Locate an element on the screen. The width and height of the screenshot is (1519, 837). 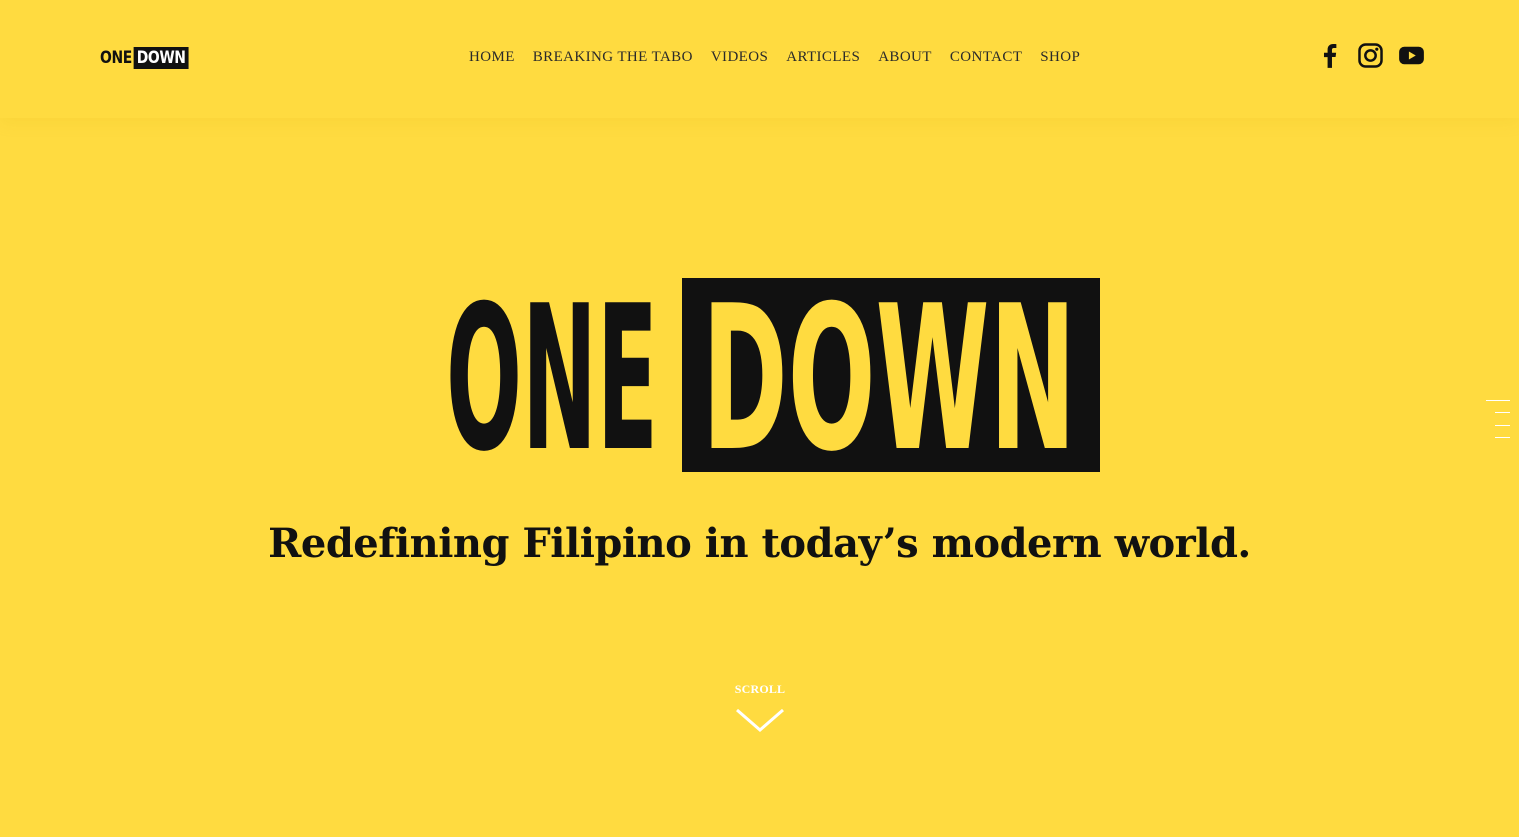
scroll-label: SCROLL is located at coordinates (760, 689).